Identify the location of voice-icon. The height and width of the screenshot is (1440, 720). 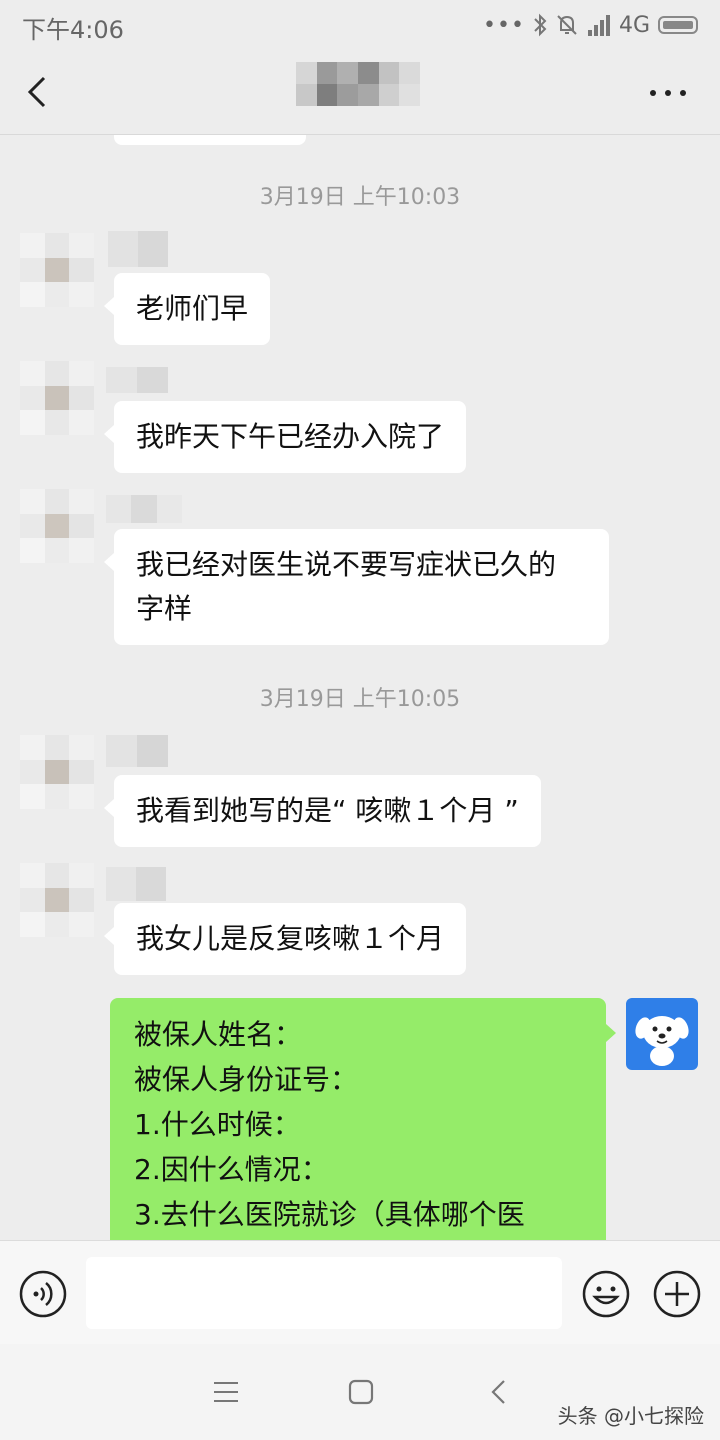
(43, 1294).